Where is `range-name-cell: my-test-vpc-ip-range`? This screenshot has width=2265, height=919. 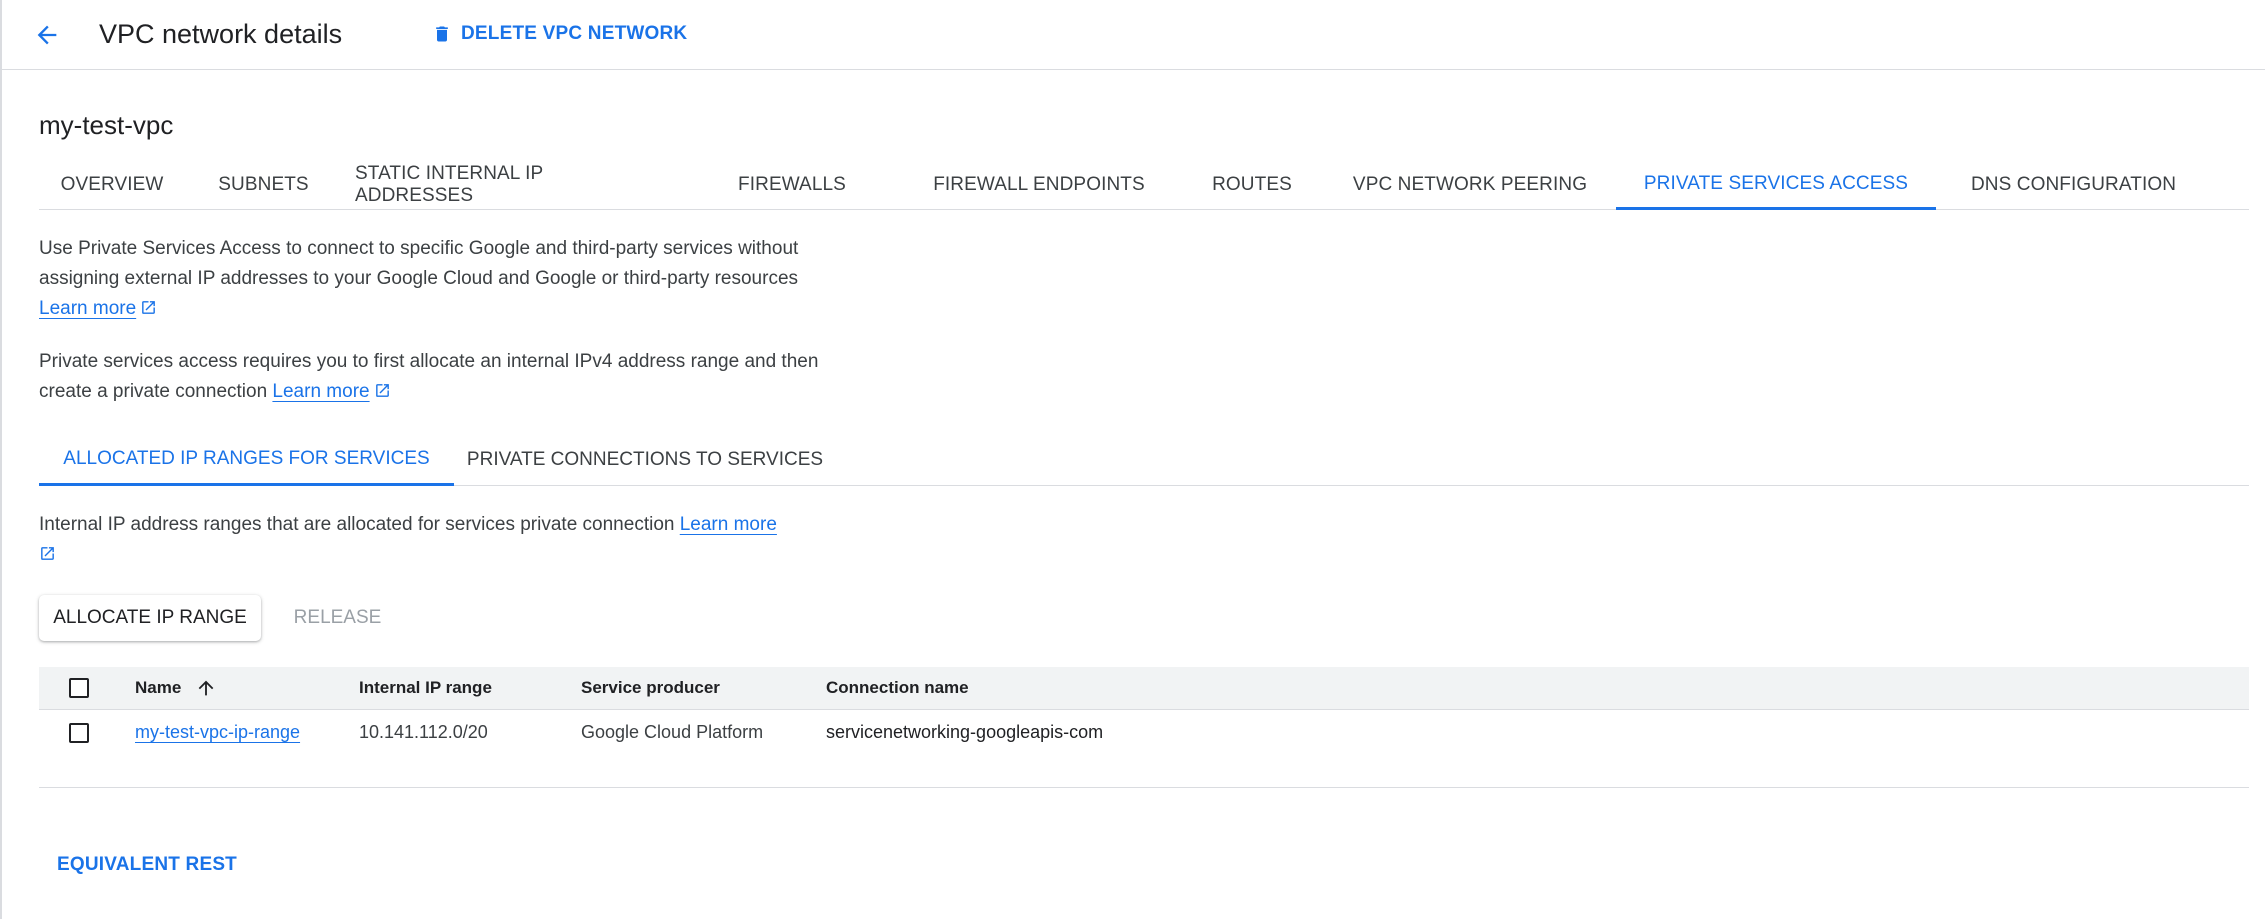
range-name-cell: my-test-vpc-ip-range is located at coordinates (217, 732).